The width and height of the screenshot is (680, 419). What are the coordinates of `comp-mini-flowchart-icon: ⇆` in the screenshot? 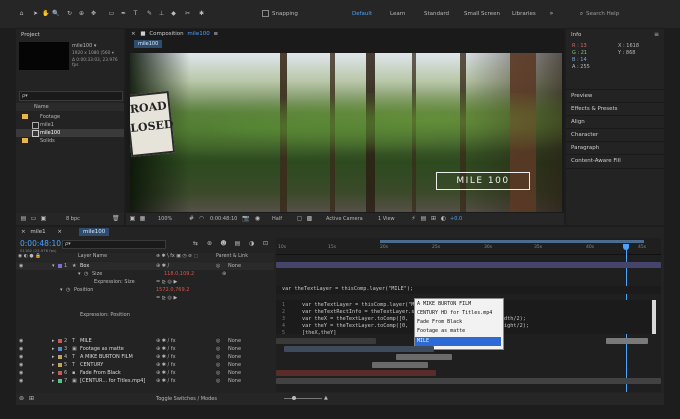 It's located at (195, 243).